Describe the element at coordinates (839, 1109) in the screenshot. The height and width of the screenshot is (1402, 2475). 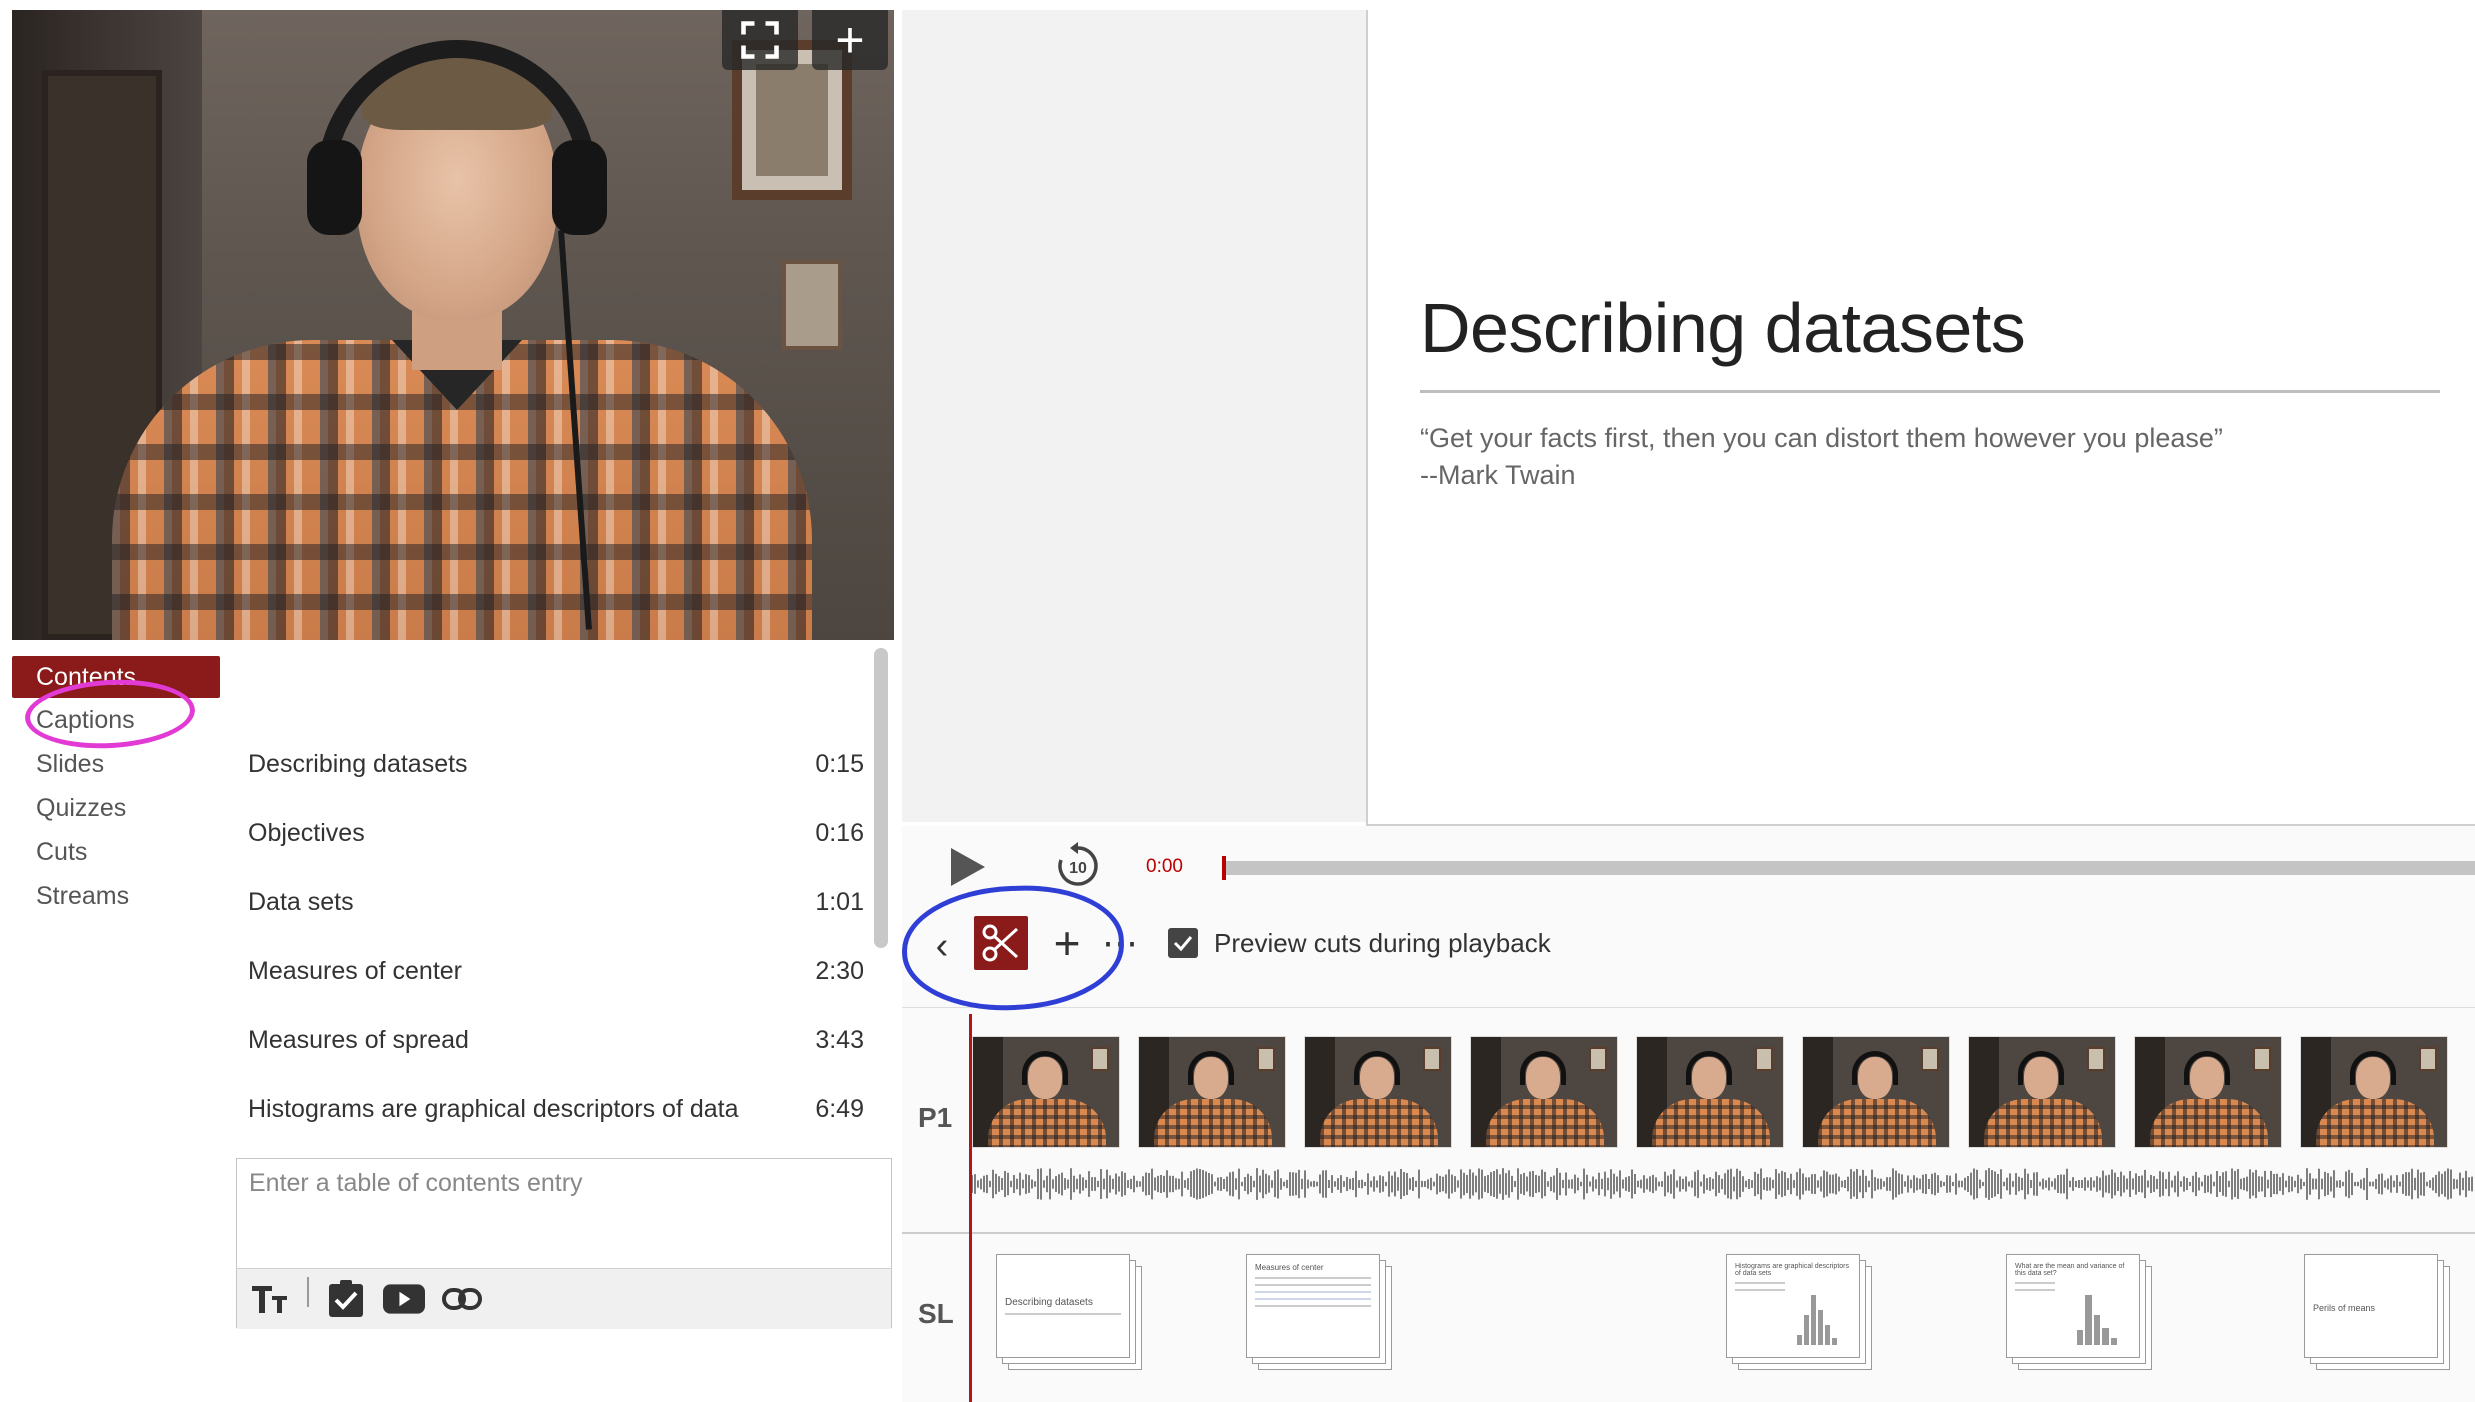
I see `toc-entry-time: 6:49` at that location.